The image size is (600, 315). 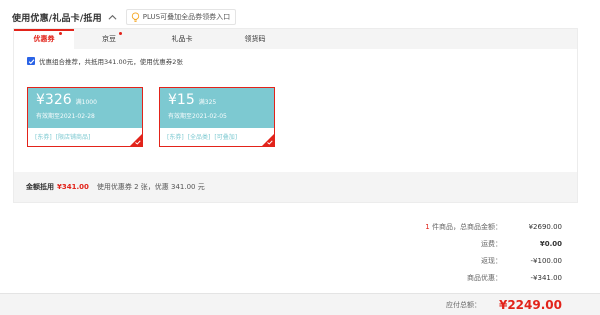 What do you see at coordinates (73, 137) in the screenshot?
I see `coupon-tag: [限店铺商品]` at bounding box center [73, 137].